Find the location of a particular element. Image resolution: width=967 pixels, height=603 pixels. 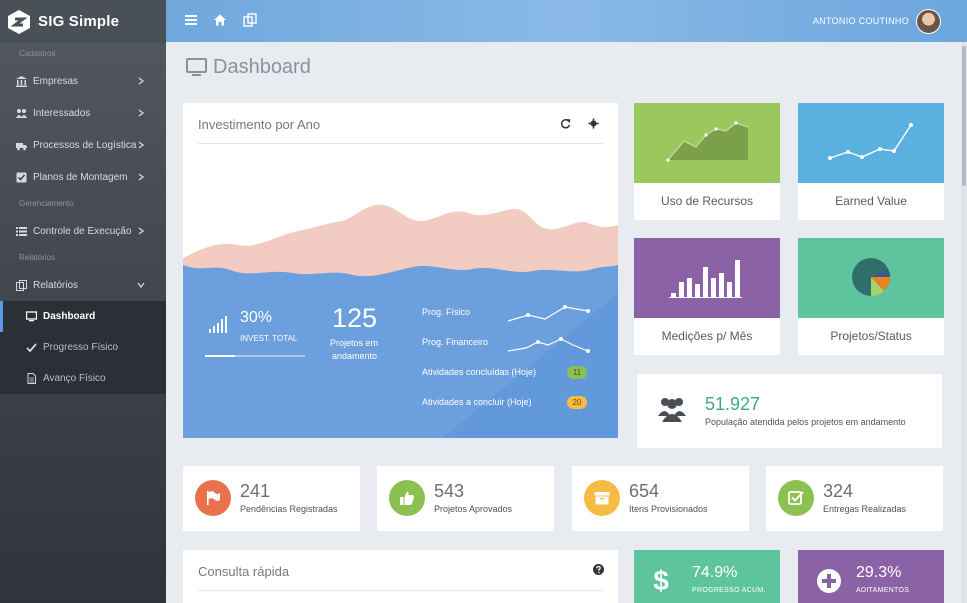

kpi-progresso: $ 74.9% PROGRESSO ACUM. is located at coordinates (707, 576).